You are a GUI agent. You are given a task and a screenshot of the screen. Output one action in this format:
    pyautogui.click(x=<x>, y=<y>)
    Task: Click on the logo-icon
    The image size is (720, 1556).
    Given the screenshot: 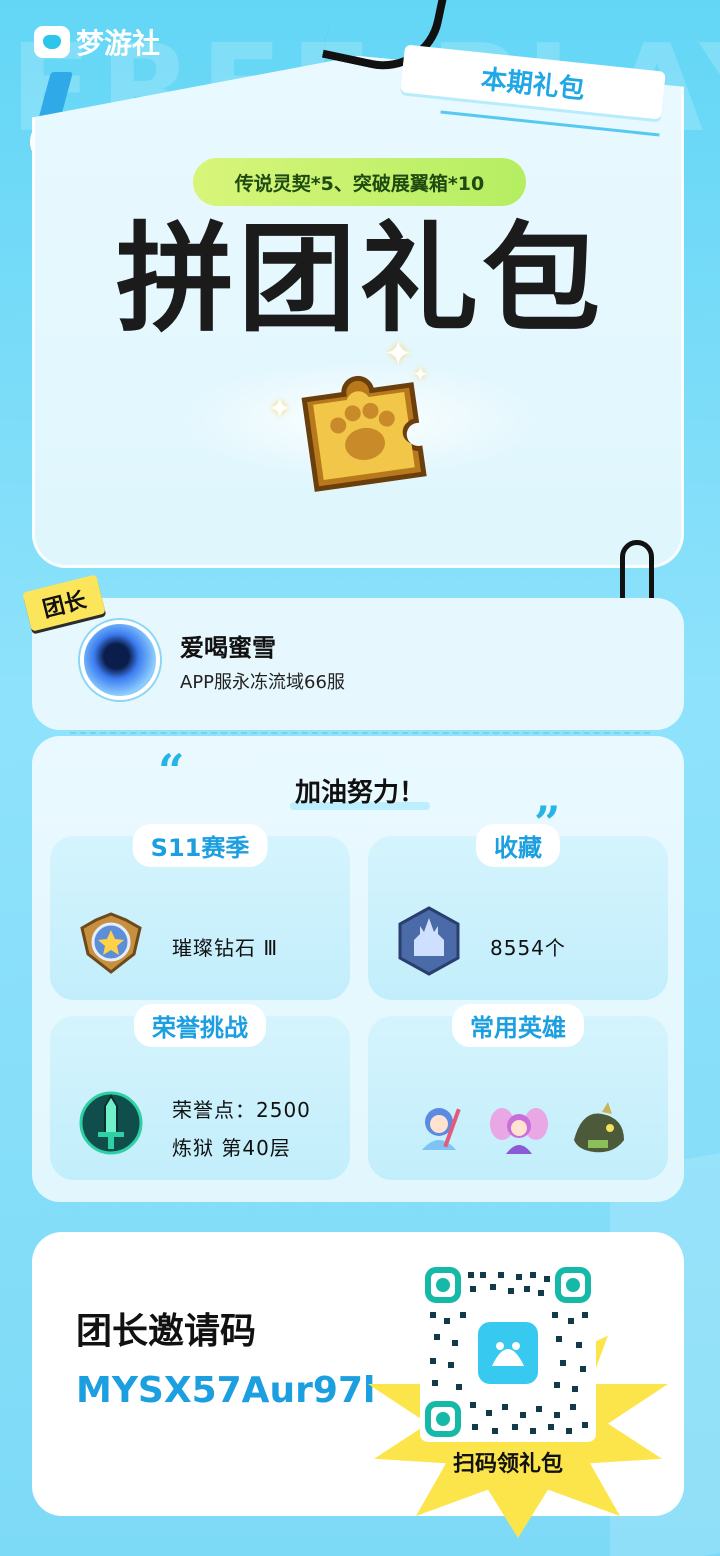 What is the action you would take?
    pyautogui.click(x=52, y=42)
    